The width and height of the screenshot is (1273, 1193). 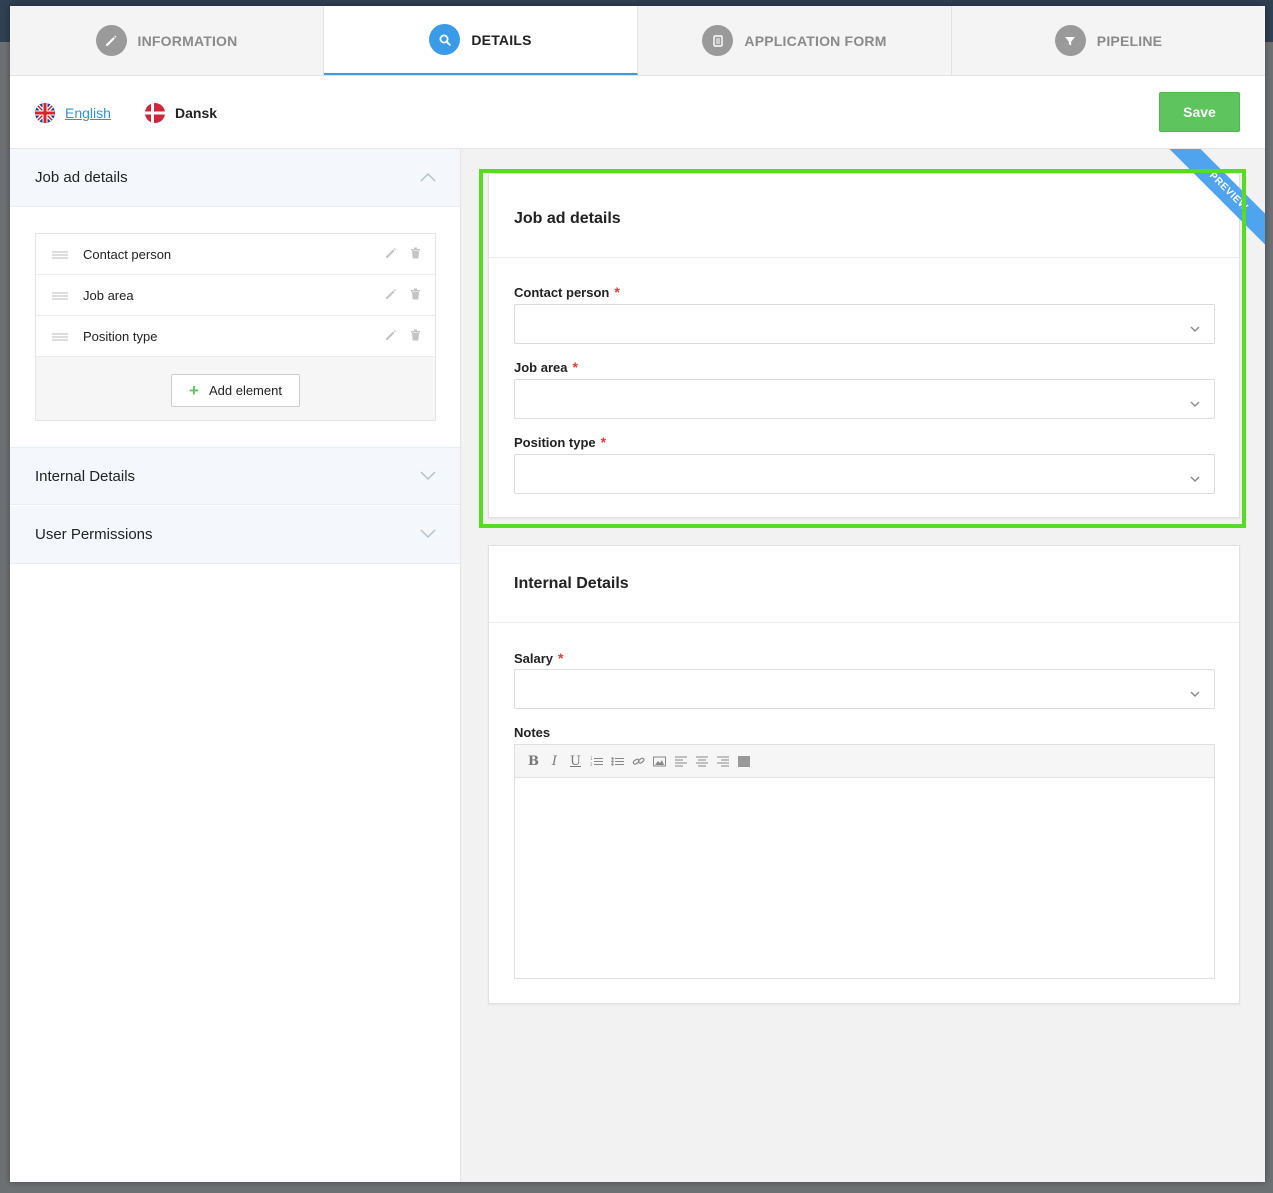 I want to click on tab-pipeline: PIPELINE, so click(x=1108, y=40).